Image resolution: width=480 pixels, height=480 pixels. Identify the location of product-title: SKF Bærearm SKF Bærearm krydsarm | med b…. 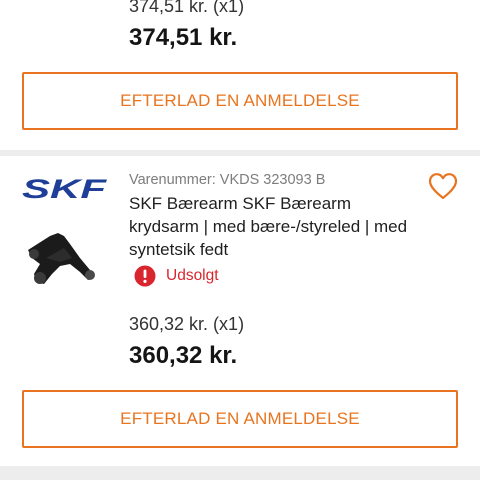
(274, 226).